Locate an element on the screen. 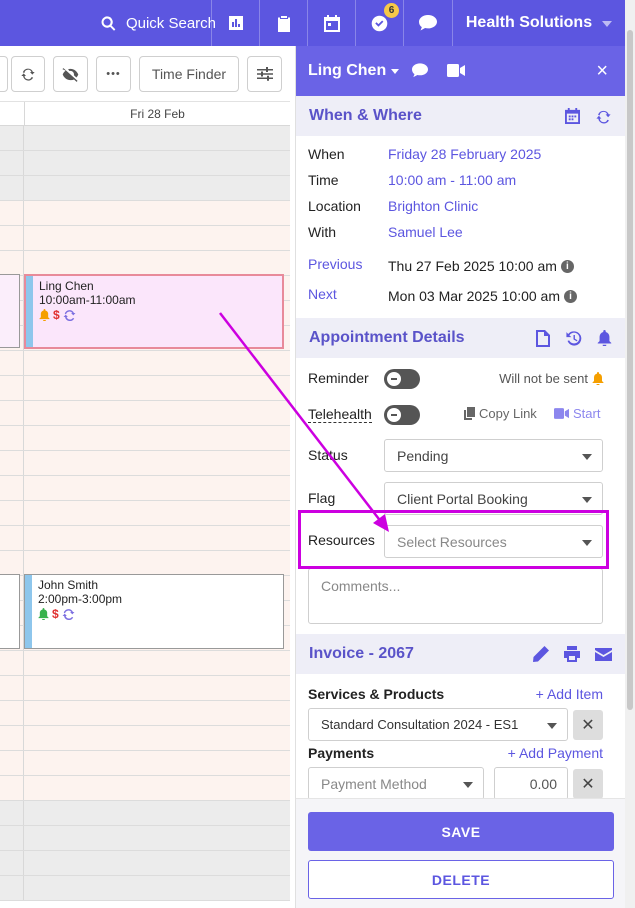 The width and height of the screenshot is (635, 908). clipboard-icon is located at coordinates (283, 23).